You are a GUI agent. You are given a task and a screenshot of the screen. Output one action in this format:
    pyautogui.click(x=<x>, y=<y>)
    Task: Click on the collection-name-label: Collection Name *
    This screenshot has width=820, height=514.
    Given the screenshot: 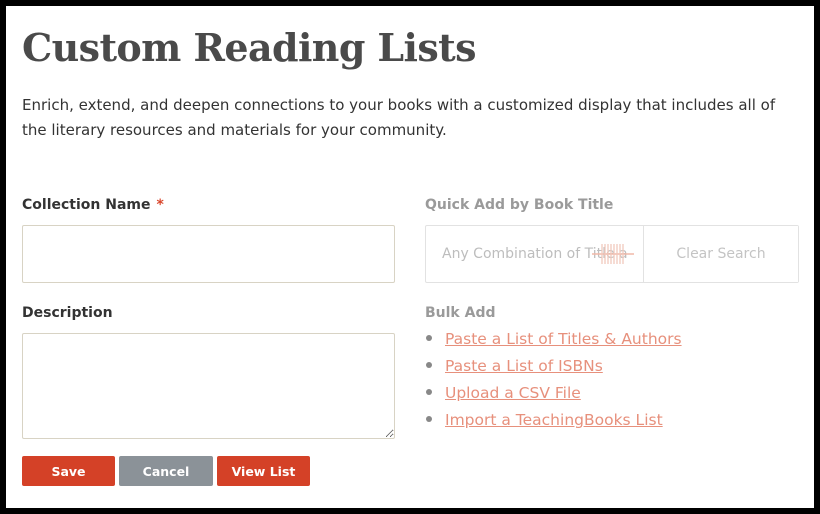 What is the action you would take?
    pyautogui.click(x=93, y=205)
    